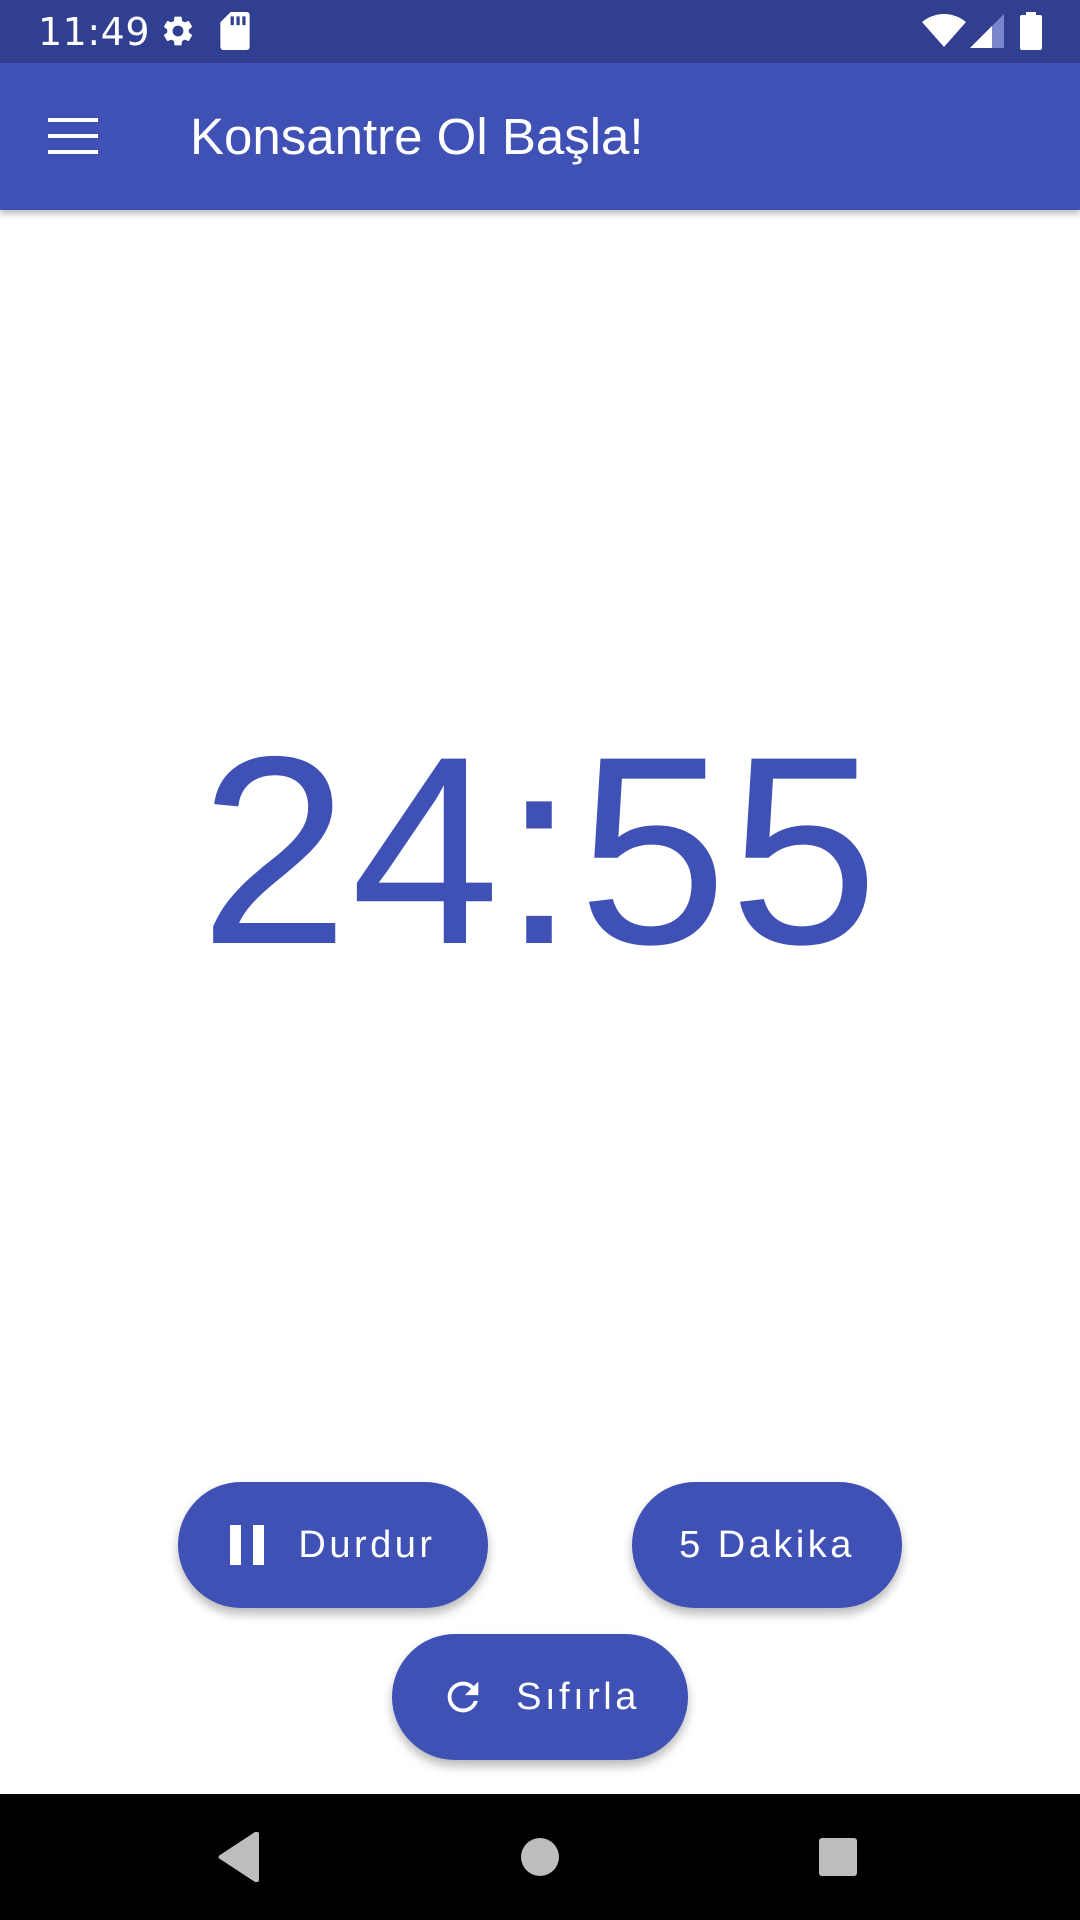 The width and height of the screenshot is (1080, 1920). I want to click on app-bar: Konsantre Ol Başla!, so click(540, 136).